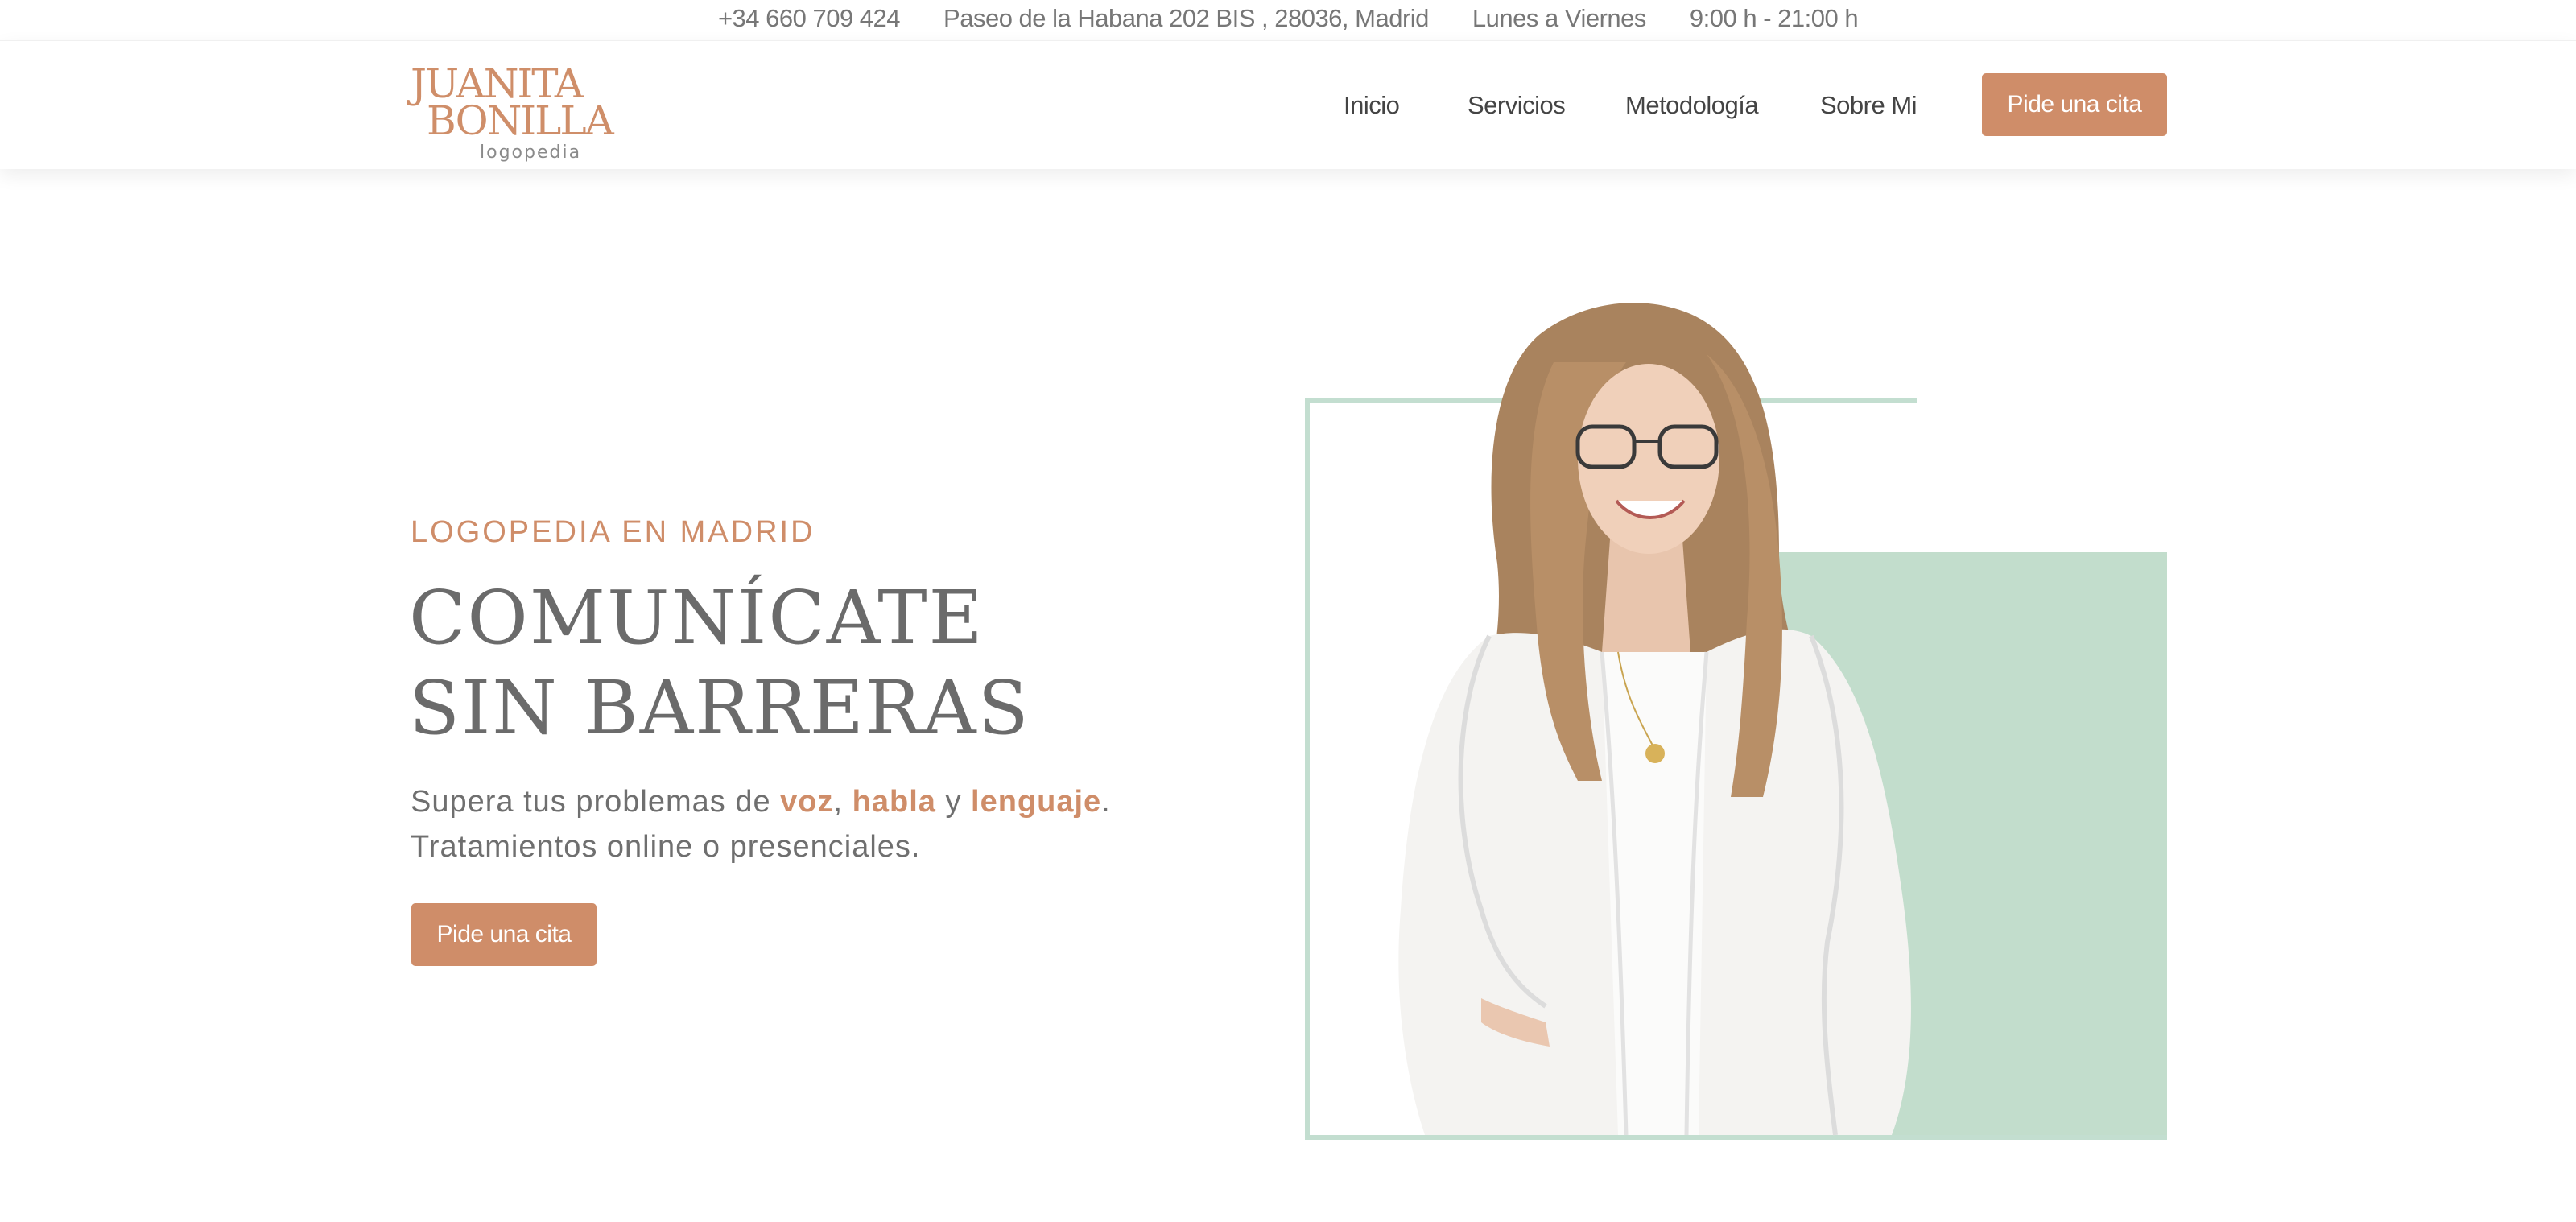  Describe the element at coordinates (697, 618) in the screenshot. I see `hero-title-line-1: COMUNÍCATE` at that location.